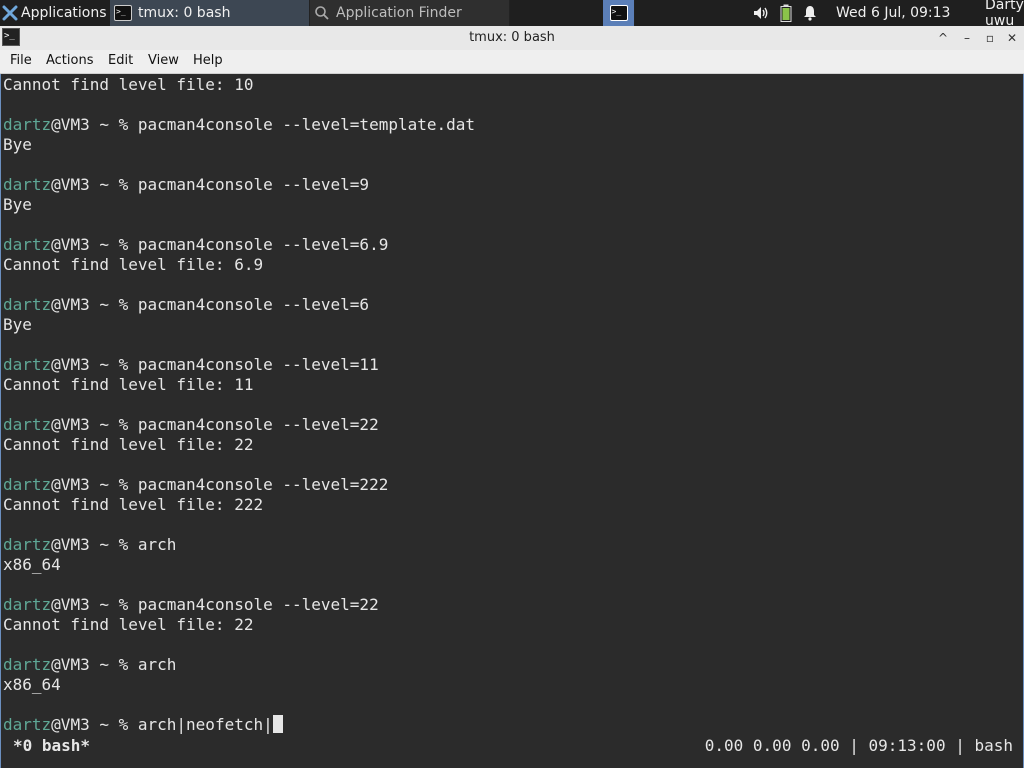  I want to click on command-text: pacman4console --level=template.dat, so click(306, 124).